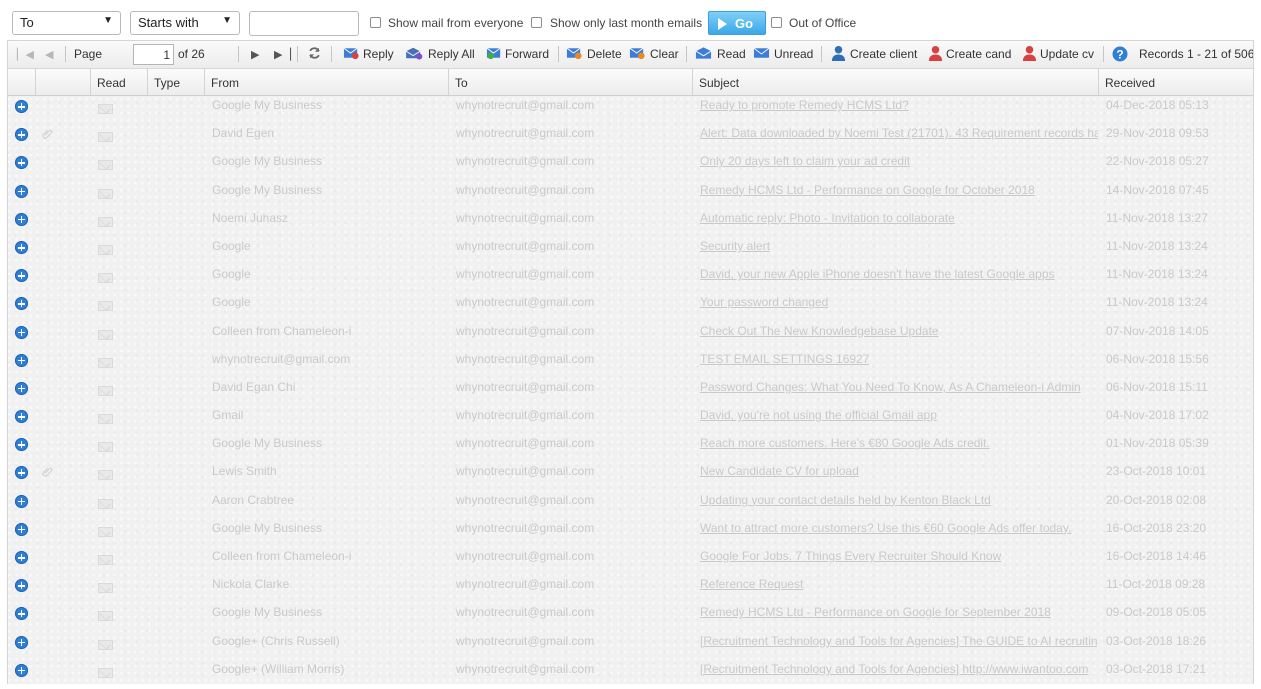  I want to click on email-subject-link: Security alert, so click(899, 246).